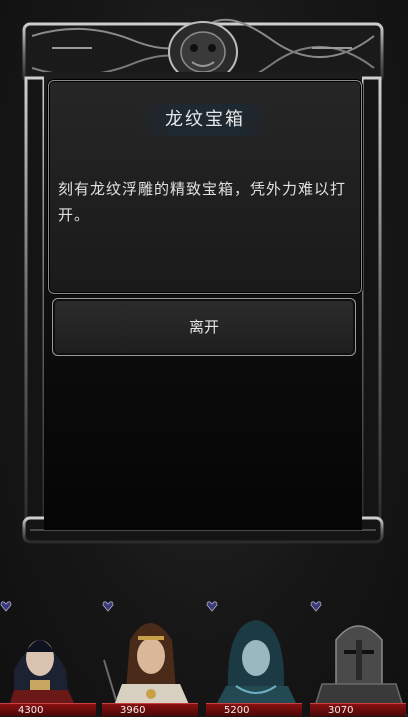  What do you see at coordinates (204, 327) in the screenshot?
I see `leave-button: 离开` at bounding box center [204, 327].